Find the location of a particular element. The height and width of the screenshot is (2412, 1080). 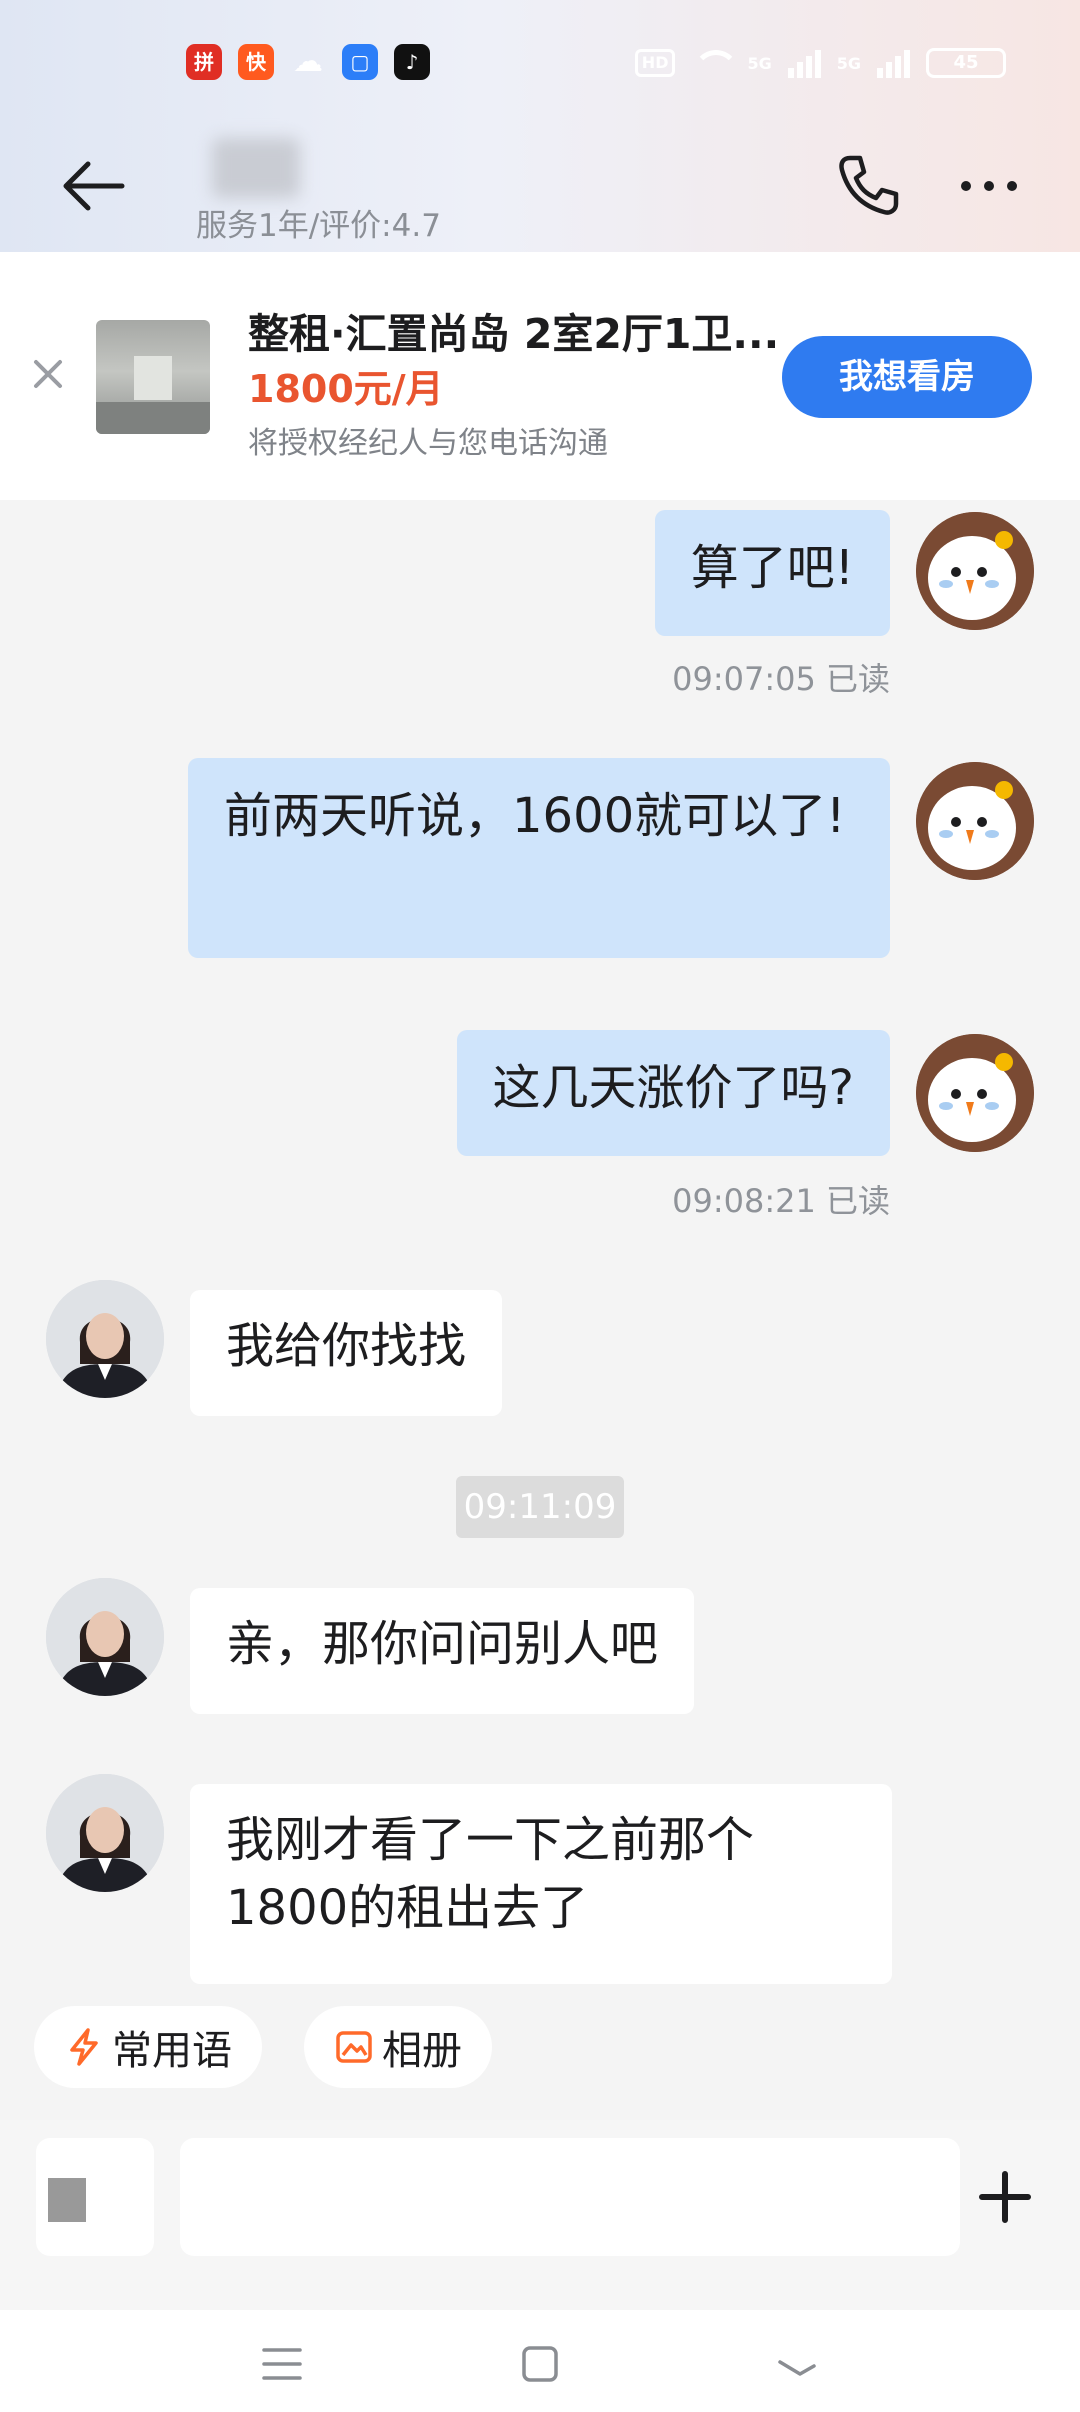

read-receipt: 09:07:05 已读 is located at coordinates (781, 679).